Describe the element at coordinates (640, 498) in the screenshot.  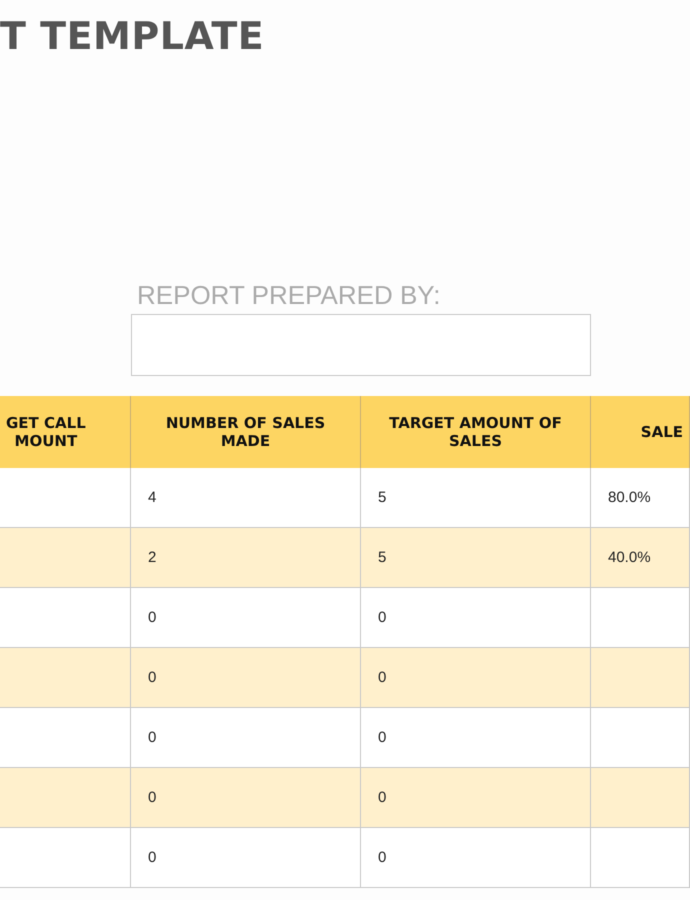
I see `table-cell: 80.0%` at that location.